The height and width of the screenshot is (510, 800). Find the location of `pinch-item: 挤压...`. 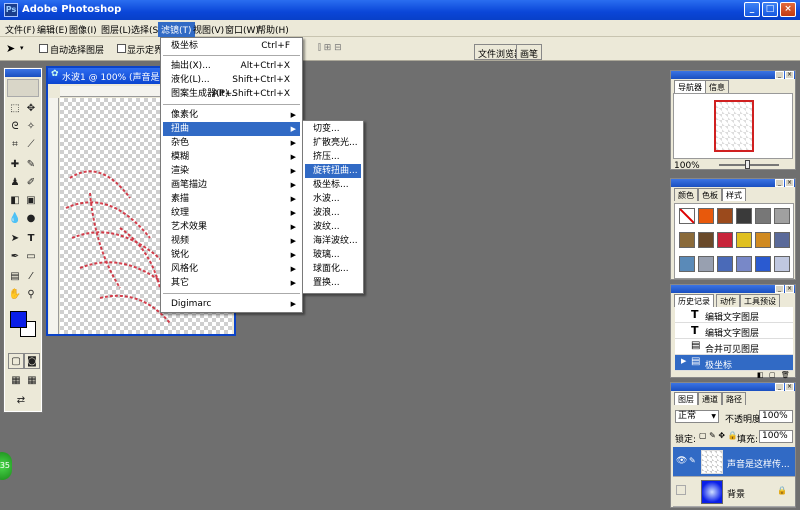

pinch-item: 挤压... is located at coordinates (333, 157).